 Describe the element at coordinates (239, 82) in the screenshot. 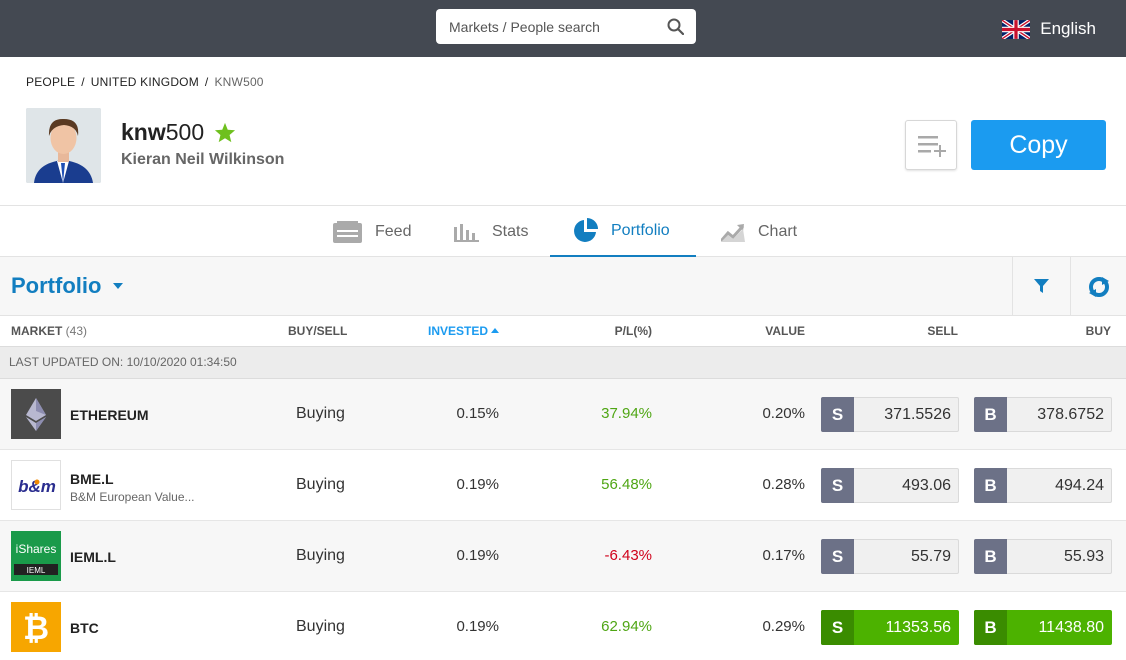

I see `breadcrumb-current: KNW500` at that location.